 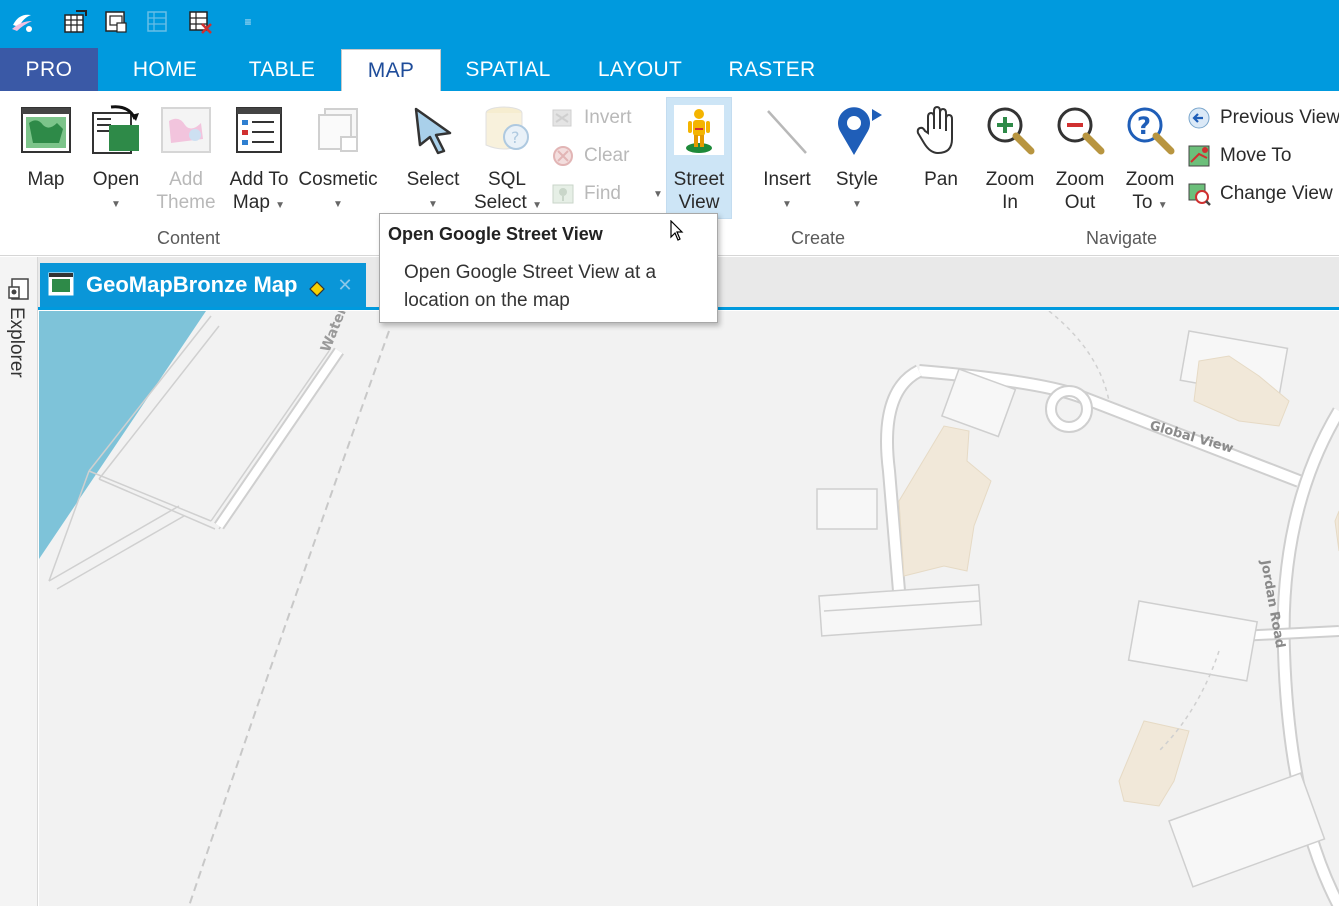 I want to click on zoom-to-dropdown-icon: ▼, so click(x=1163, y=205).